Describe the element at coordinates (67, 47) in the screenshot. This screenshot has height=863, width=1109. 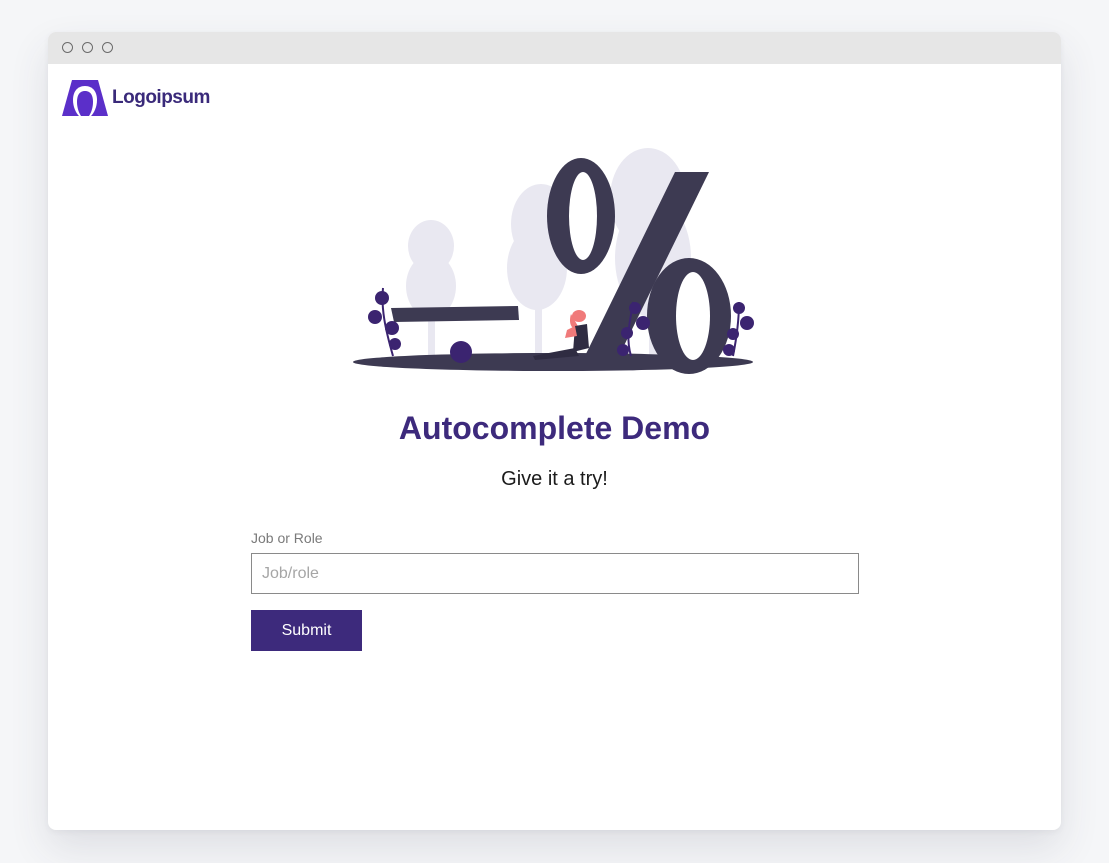
I see `window-close-button` at that location.